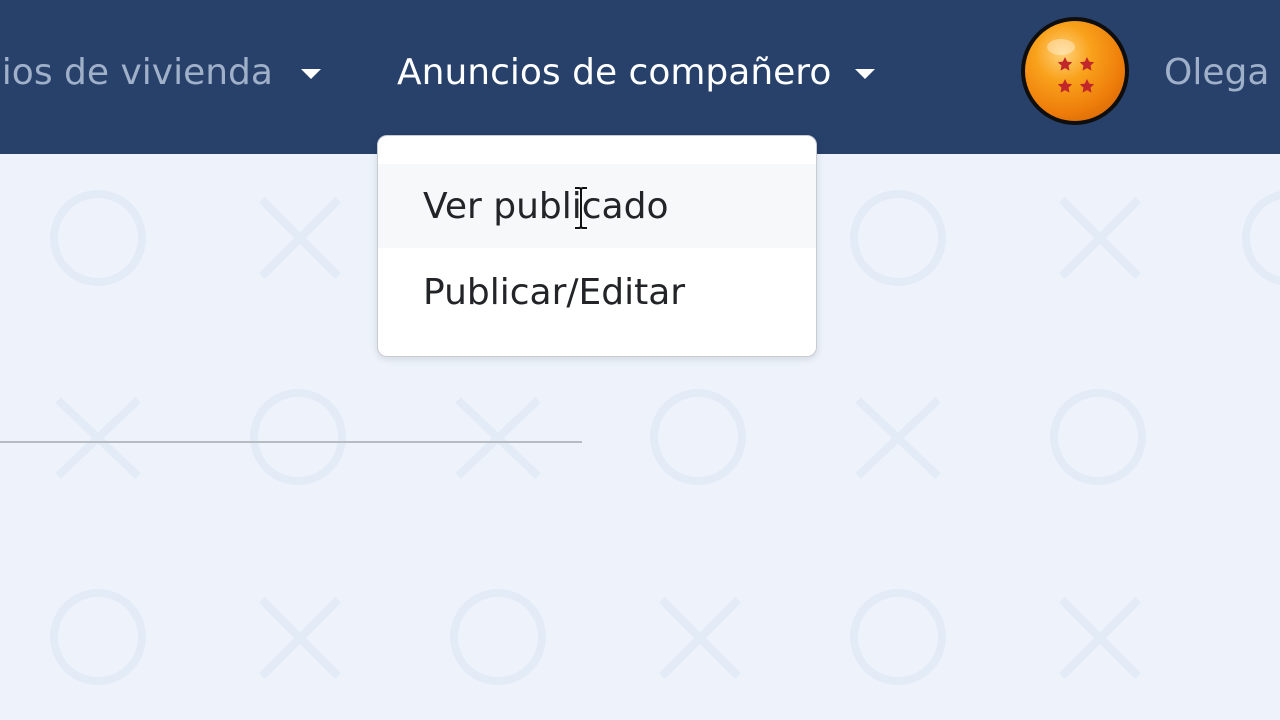  Describe the element at coordinates (291, 442) in the screenshot. I see `divider-line` at that location.